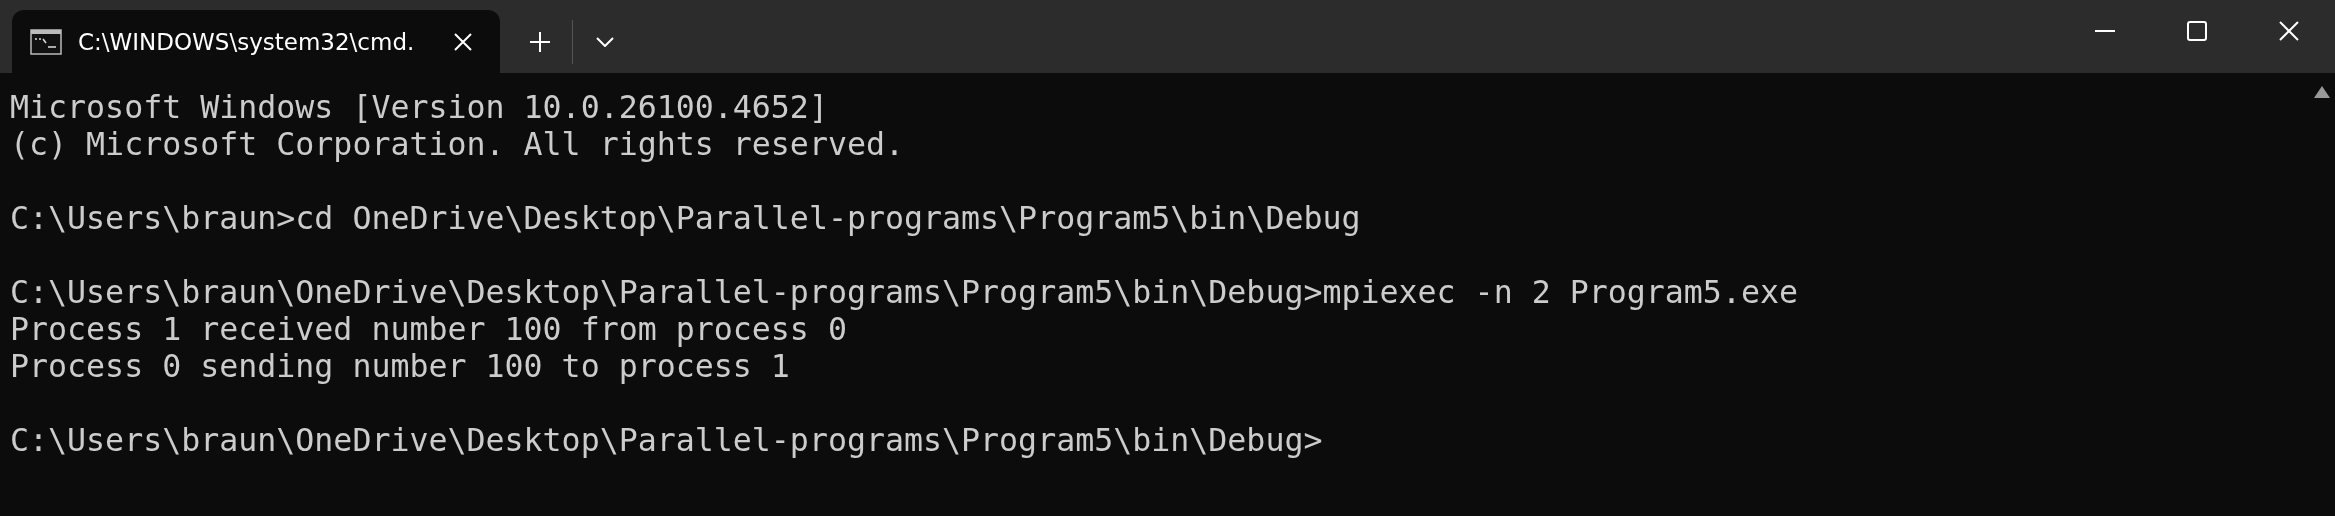 The width and height of the screenshot is (2335, 516). Describe the element at coordinates (686, 218) in the screenshot. I see `console-line: C:\Users\braun>cd OneDrive\Desktop\Parallel-programs\Program5\bin\Debug` at that location.